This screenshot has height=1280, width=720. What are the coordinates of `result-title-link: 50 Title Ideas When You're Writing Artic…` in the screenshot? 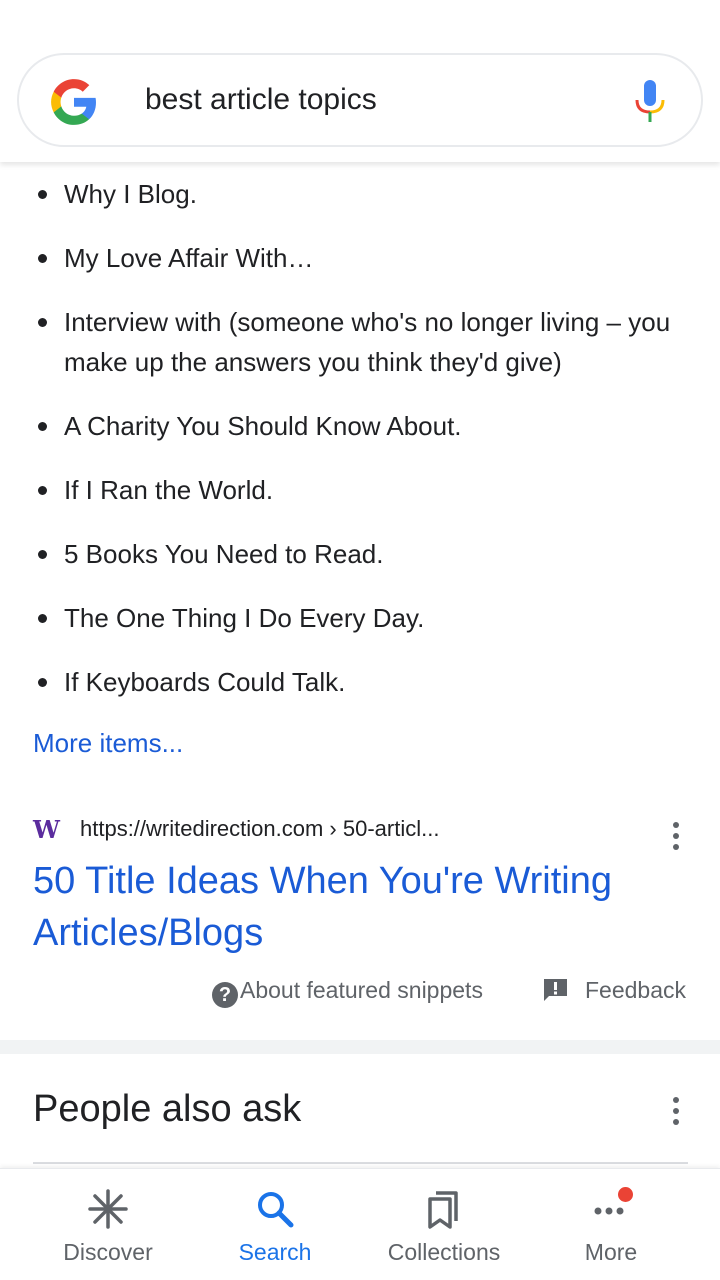 It's located at (358, 907).